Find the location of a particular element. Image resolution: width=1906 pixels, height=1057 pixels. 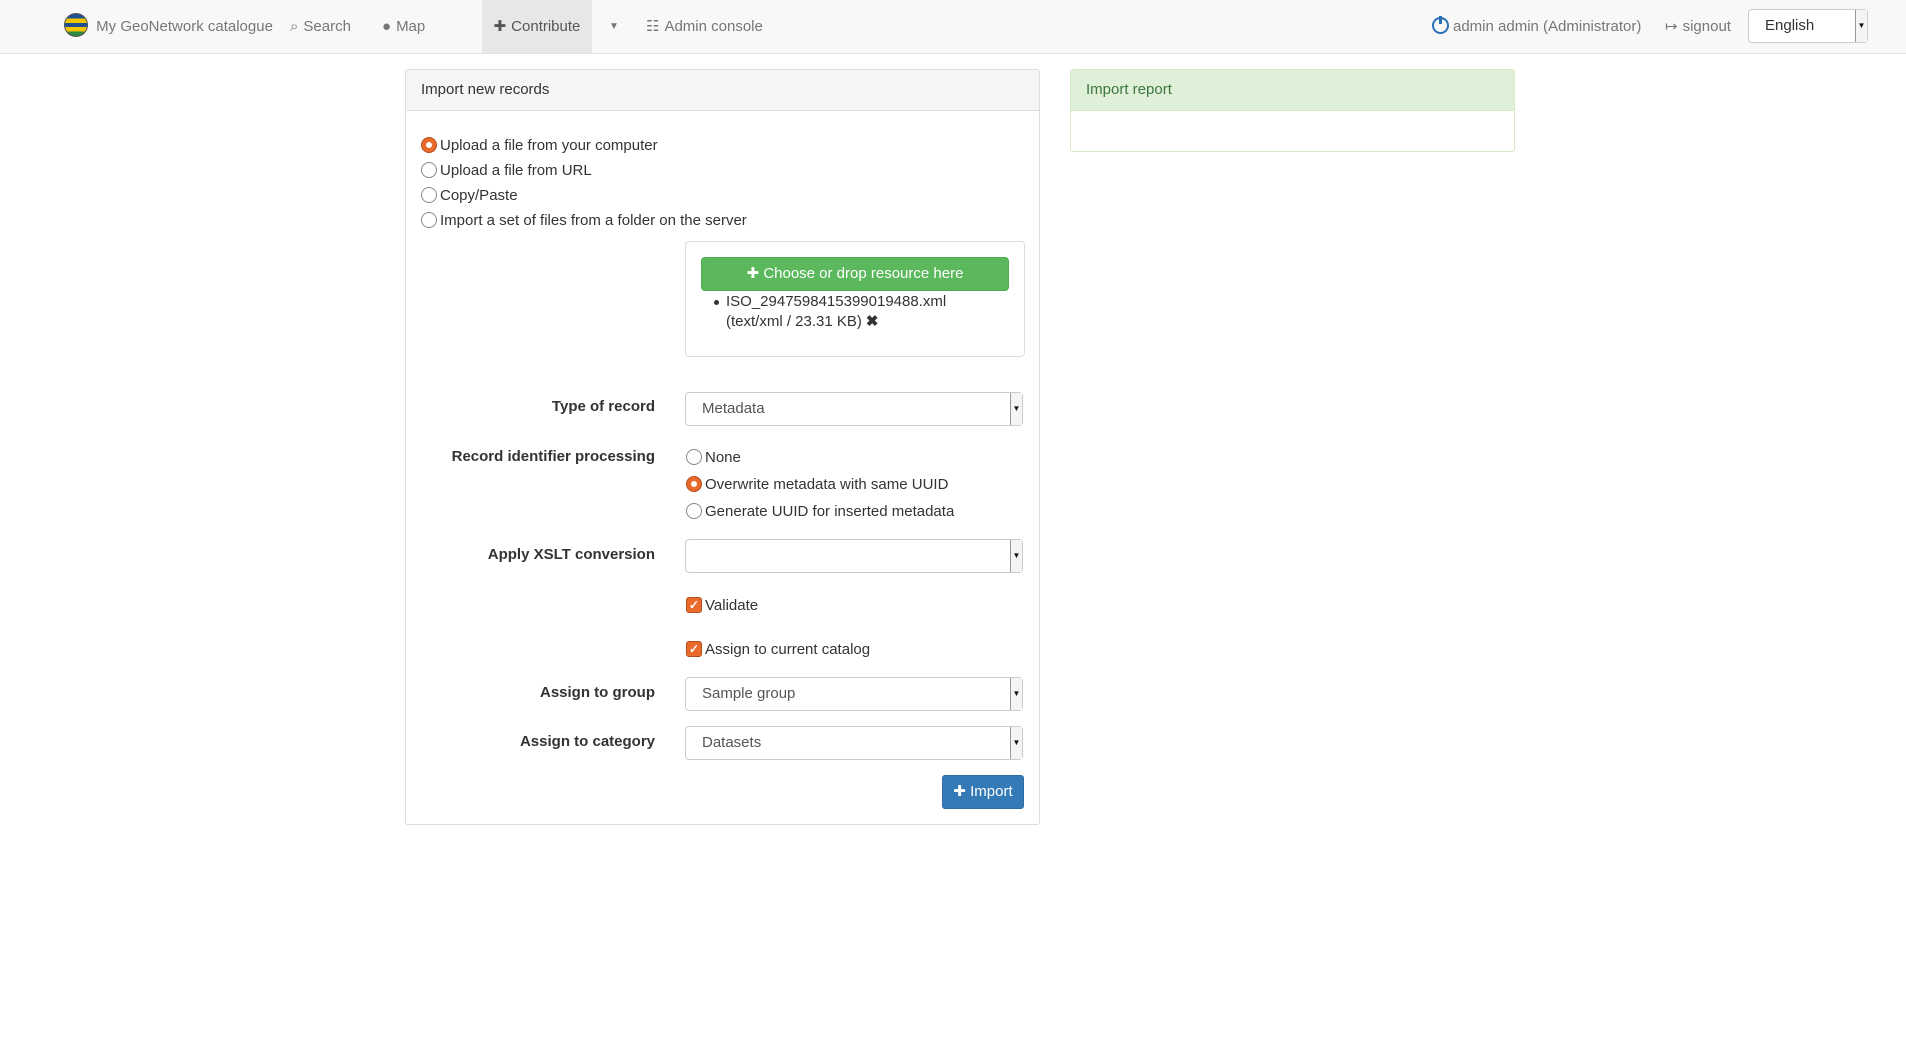

group-label: Assign to group is located at coordinates (597, 692).